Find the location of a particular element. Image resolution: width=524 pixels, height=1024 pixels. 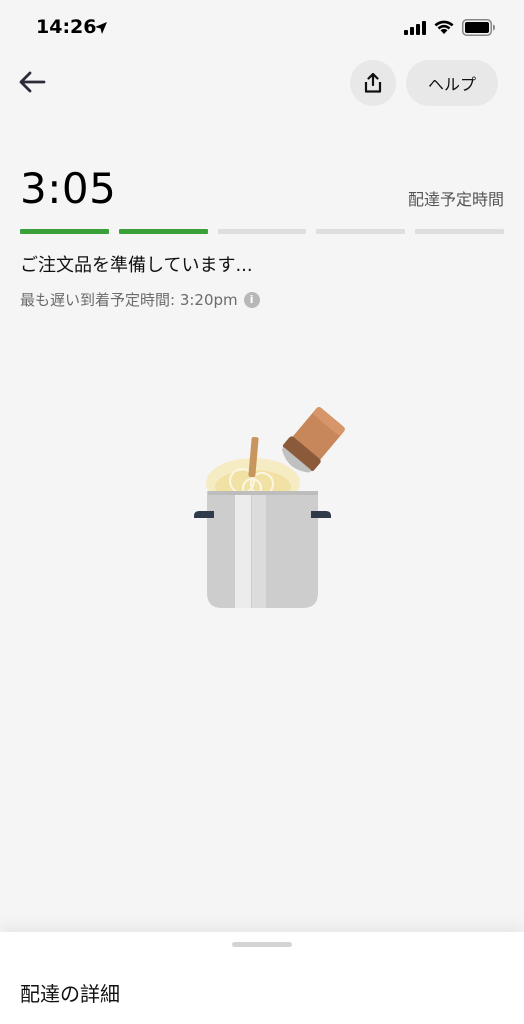

back-arrow-icon is located at coordinates (32, 82).